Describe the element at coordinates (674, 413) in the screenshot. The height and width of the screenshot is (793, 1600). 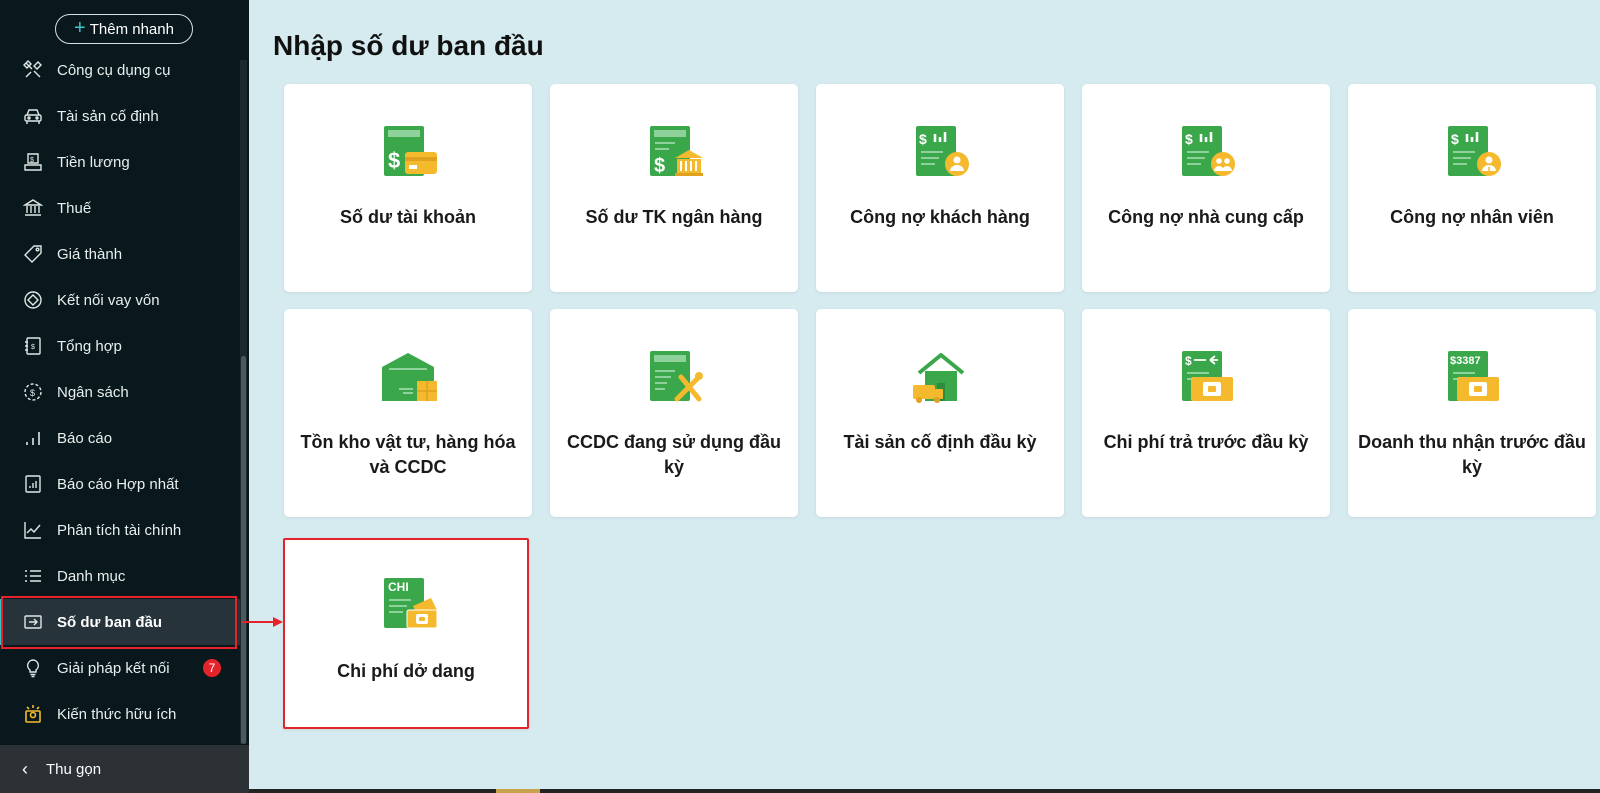
I see `card-ccdc-dang-su-dung: CCDC đang sử dụng đầu kỳ` at that location.